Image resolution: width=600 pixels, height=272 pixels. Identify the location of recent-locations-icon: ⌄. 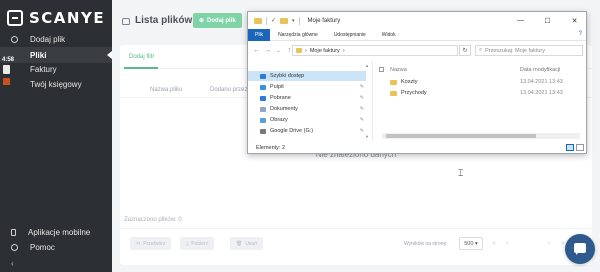
(278, 51).